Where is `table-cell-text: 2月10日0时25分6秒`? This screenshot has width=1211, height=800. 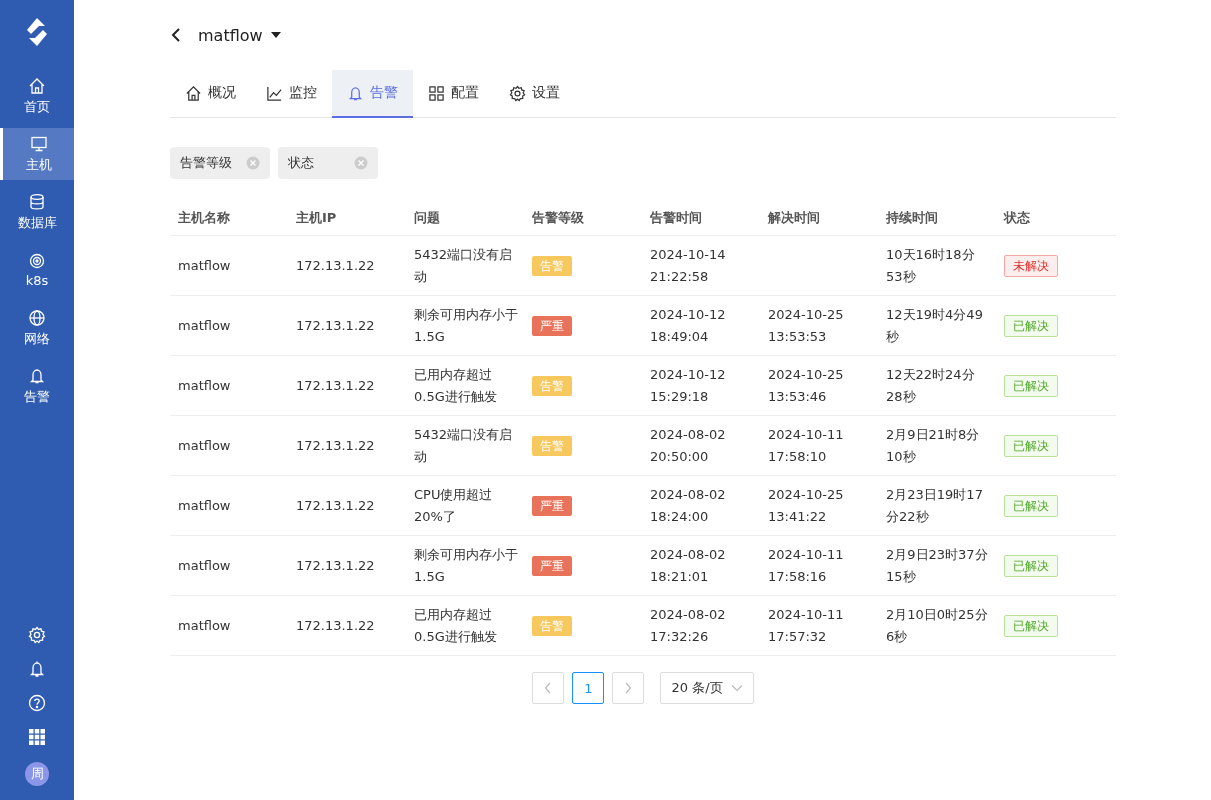 table-cell-text: 2月10日0时25分6秒 is located at coordinates (937, 625).